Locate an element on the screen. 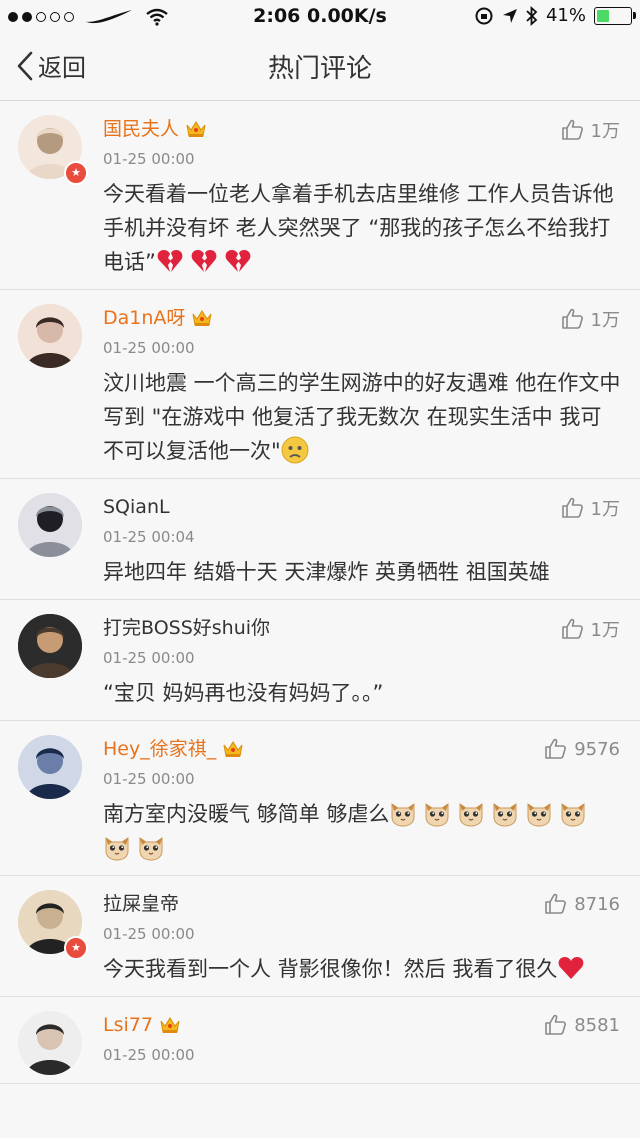  like-button: 9576 is located at coordinates (582, 749).